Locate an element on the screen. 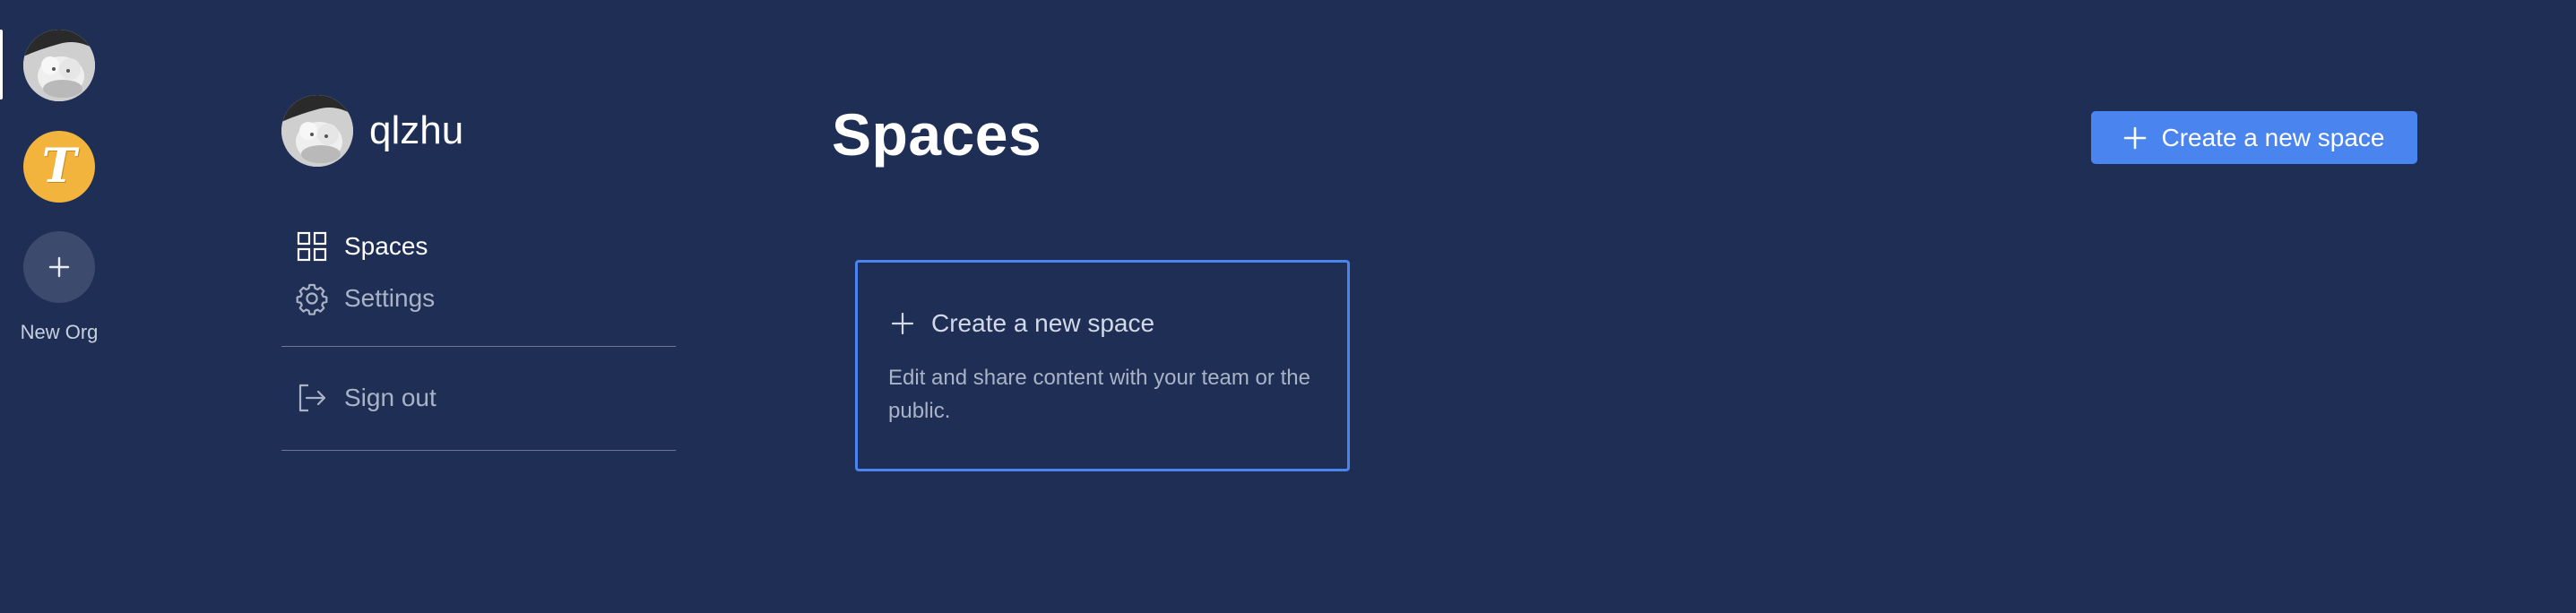 This screenshot has width=2576, height=613. org-logo-t-icon: T is located at coordinates (59, 167).